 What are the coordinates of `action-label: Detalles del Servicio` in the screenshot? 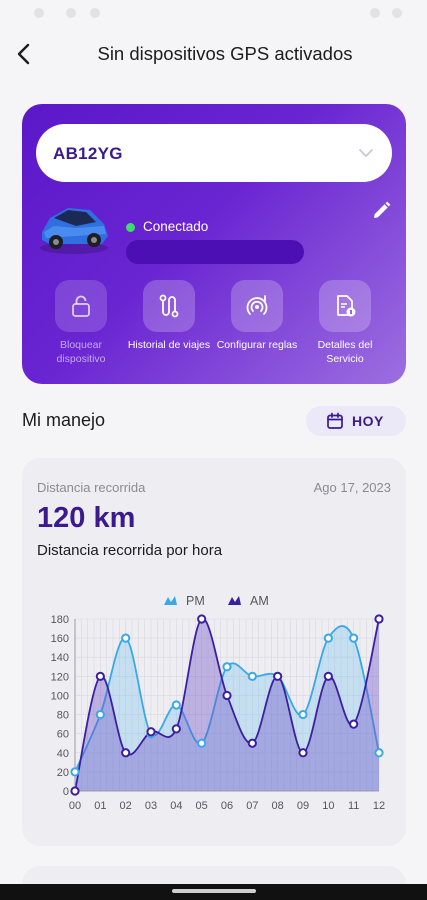 It's located at (345, 352).